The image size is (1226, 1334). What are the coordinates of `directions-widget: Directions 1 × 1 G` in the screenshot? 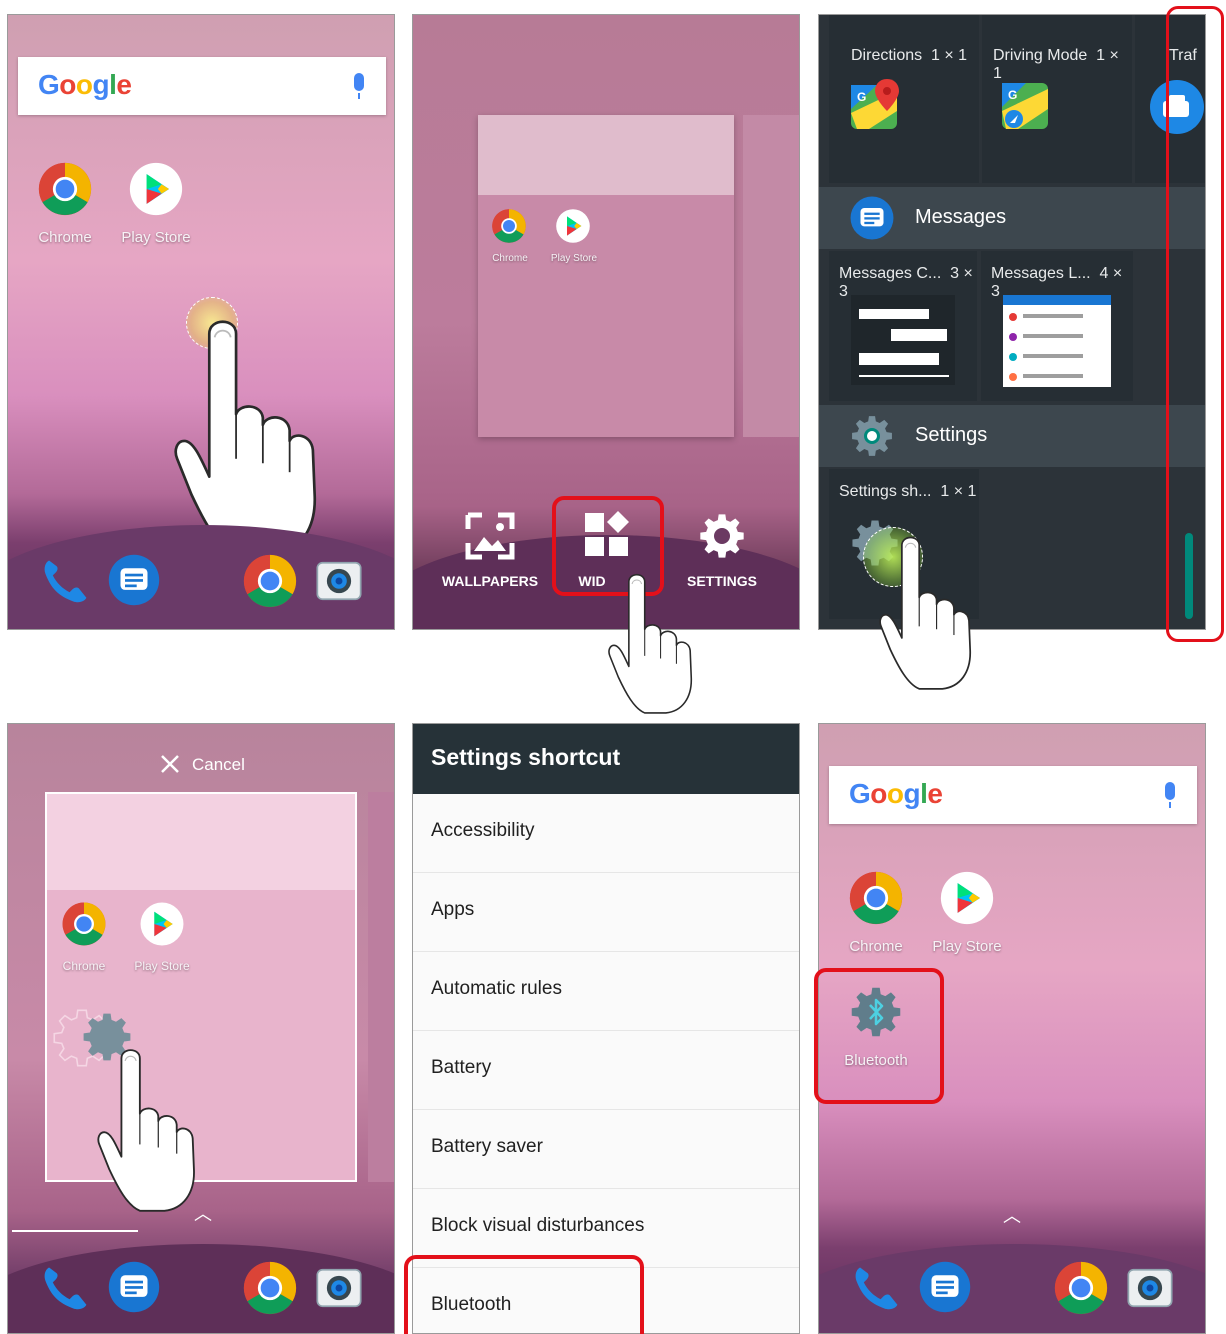 It's located at (904, 99).